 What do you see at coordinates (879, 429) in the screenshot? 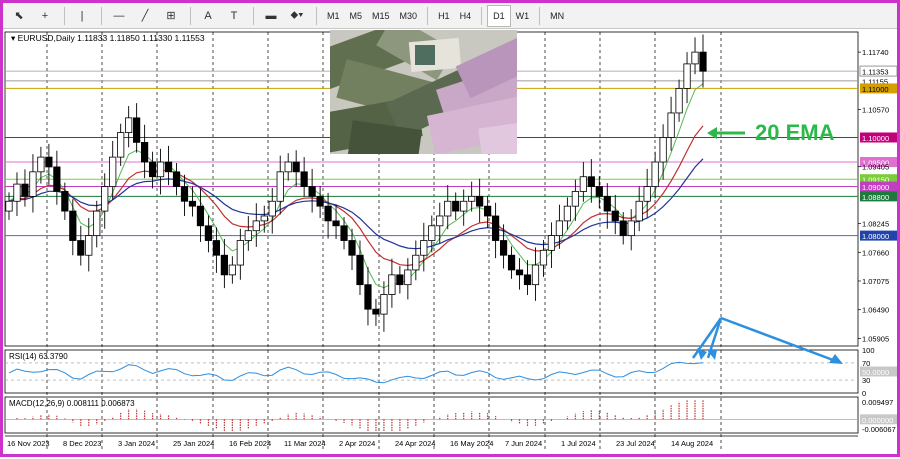
I see `macd-tick-label: -0.006067` at bounding box center [879, 429].